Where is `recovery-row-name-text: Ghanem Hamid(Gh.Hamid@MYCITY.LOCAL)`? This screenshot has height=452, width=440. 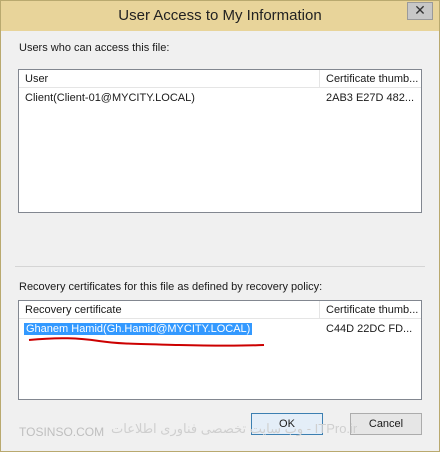 recovery-row-name-text: Ghanem Hamid(Gh.Hamid@MYCITY.LOCAL) is located at coordinates (138, 329).